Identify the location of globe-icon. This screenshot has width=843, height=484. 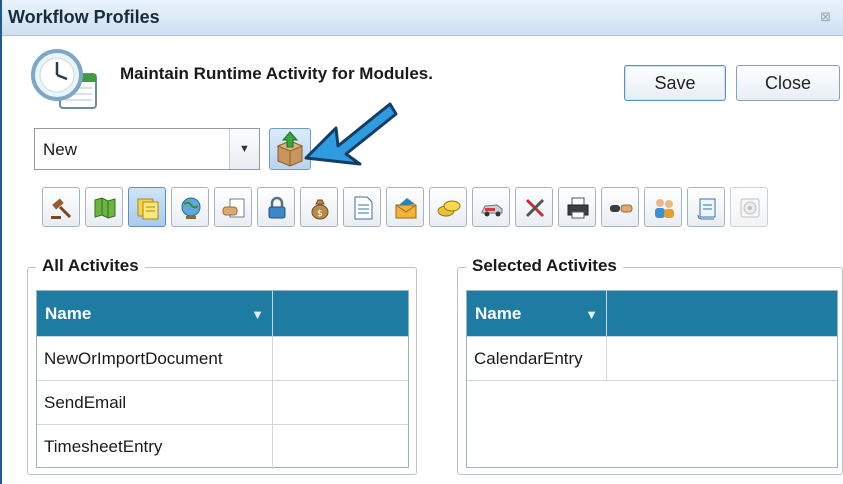
(191, 208).